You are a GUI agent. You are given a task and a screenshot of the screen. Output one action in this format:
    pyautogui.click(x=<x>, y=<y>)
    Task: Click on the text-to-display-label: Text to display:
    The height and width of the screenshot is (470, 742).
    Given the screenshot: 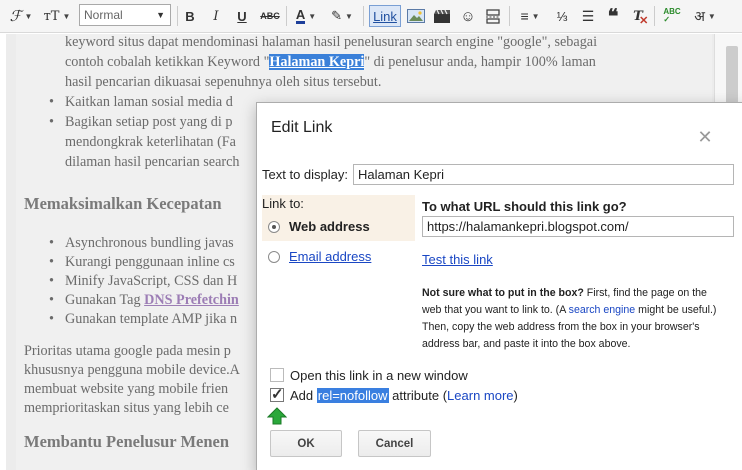 What is the action you would take?
    pyautogui.click(x=305, y=174)
    